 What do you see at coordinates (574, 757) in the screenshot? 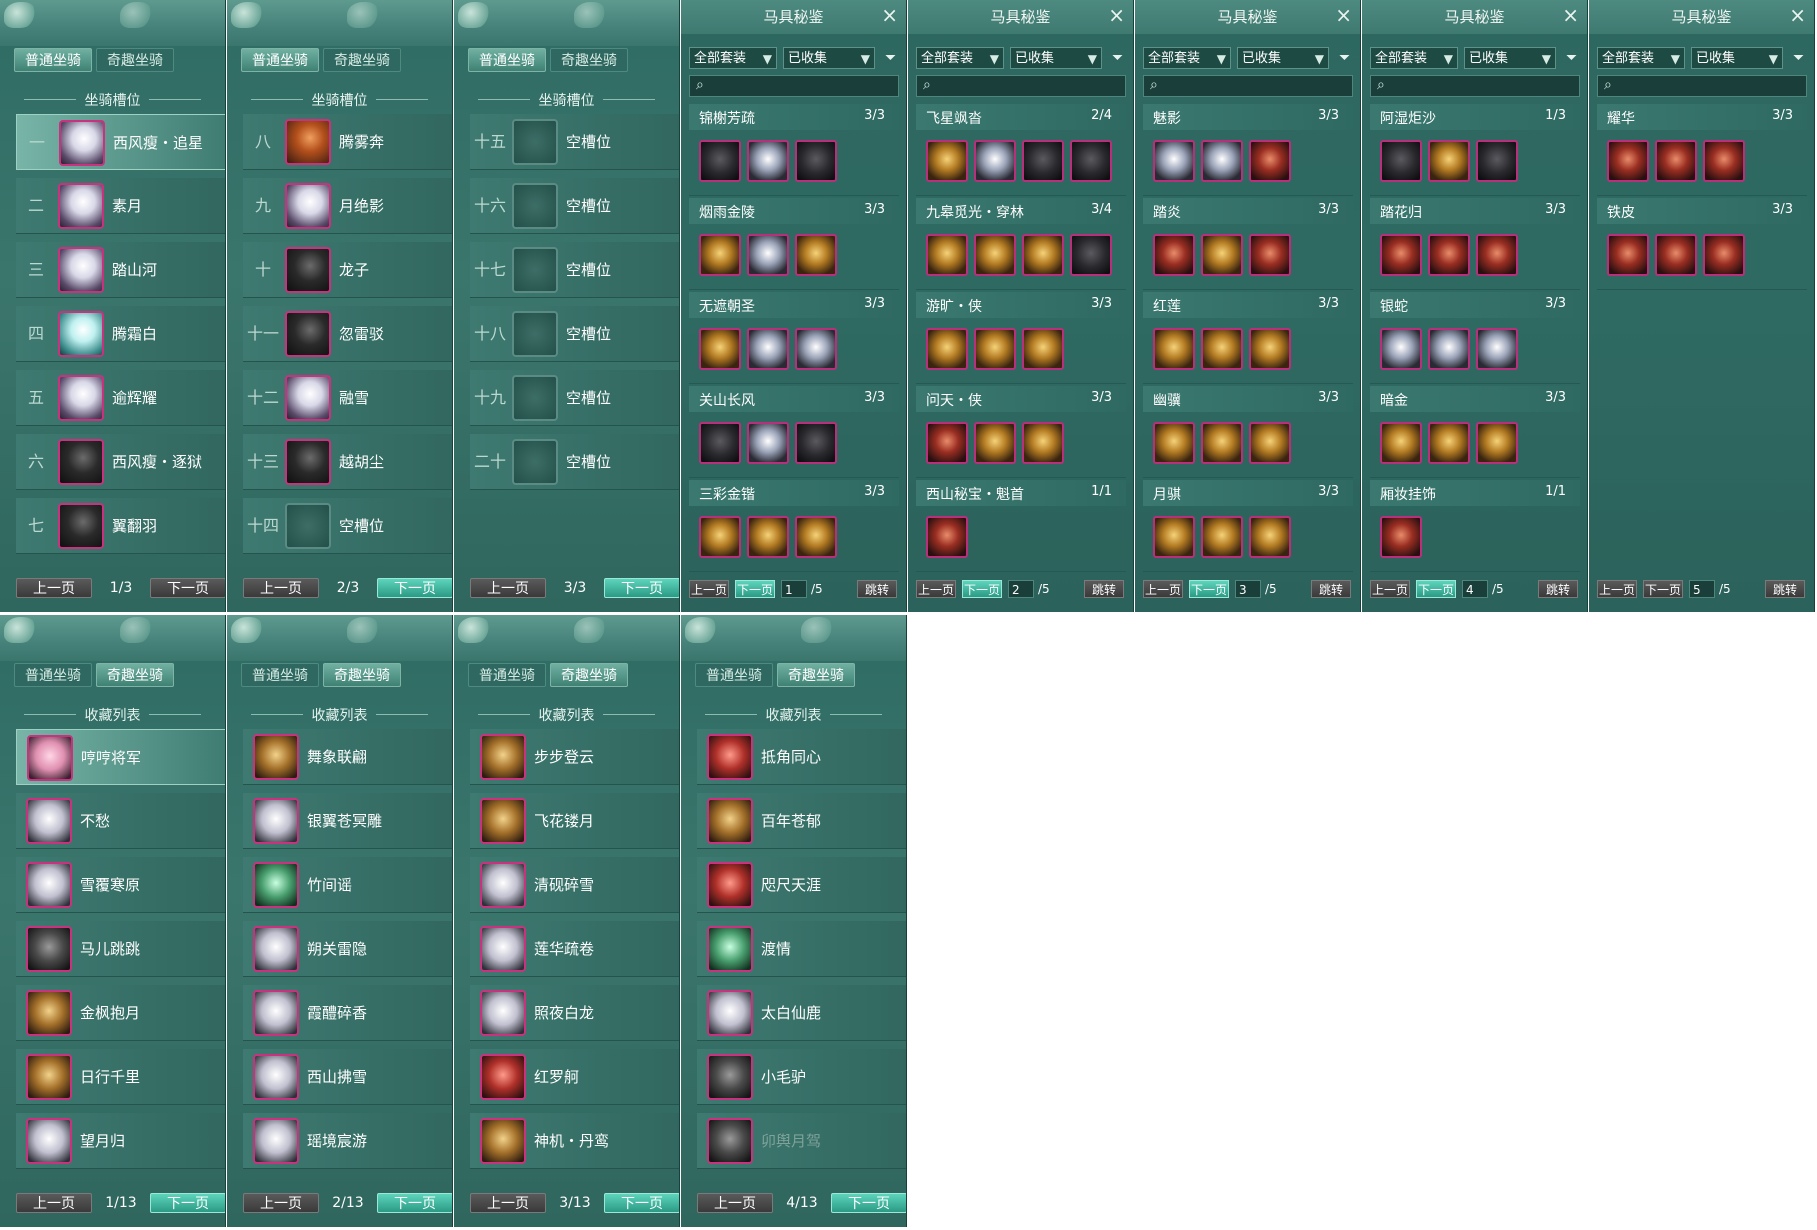
I see `fun-mount-item: 步步登云` at bounding box center [574, 757].